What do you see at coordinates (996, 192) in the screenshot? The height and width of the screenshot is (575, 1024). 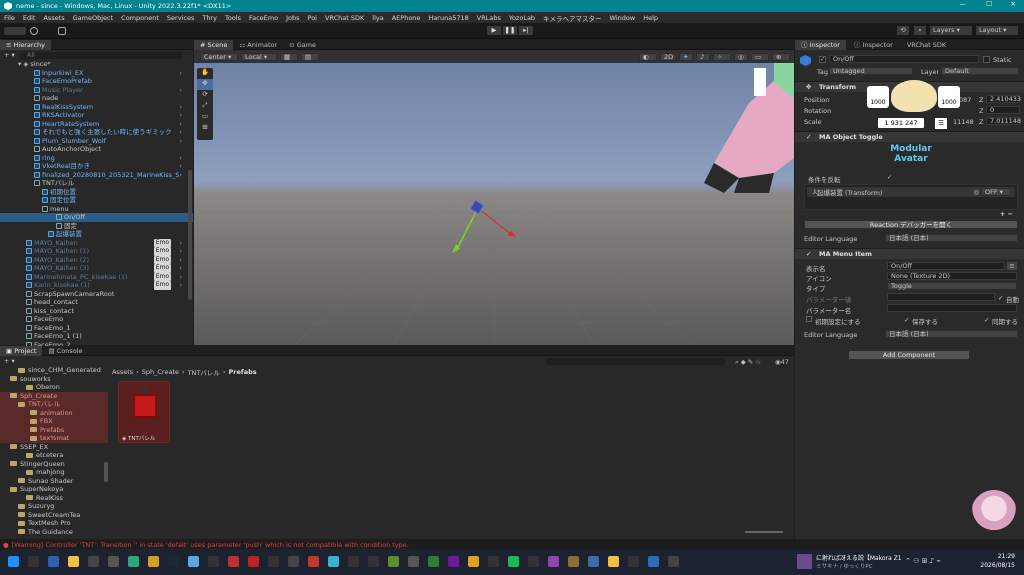 I see `toggle-state-dropdown: OFF ▾` at bounding box center [996, 192].